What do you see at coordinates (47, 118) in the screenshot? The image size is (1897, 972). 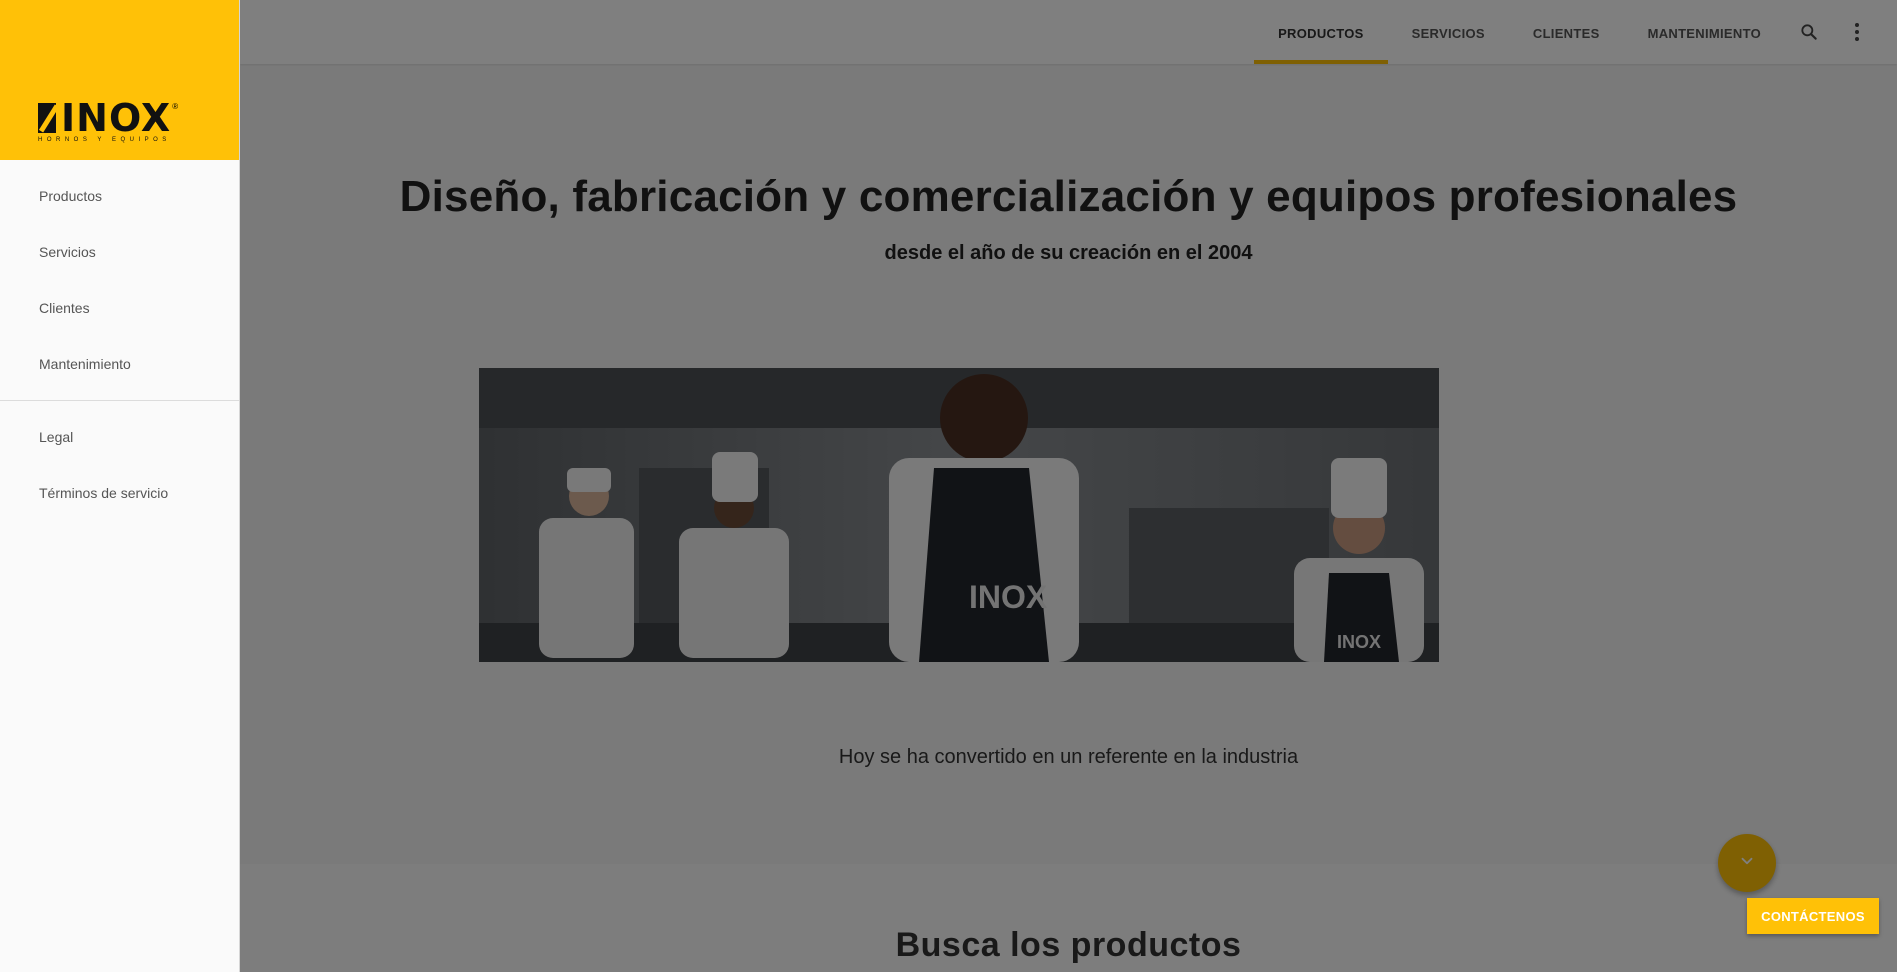 I see `logo-mark-icon` at bounding box center [47, 118].